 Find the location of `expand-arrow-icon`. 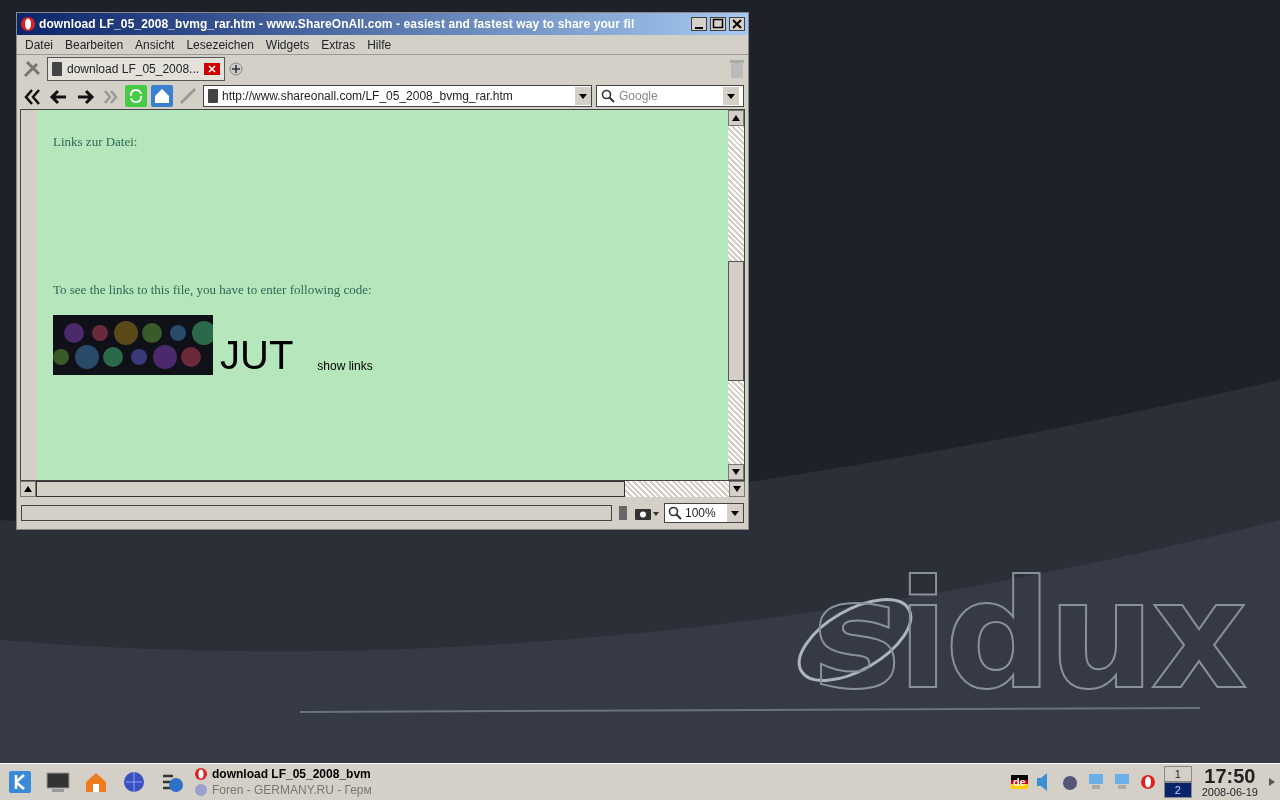

expand-arrow-icon is located at coordinates (1272, 782).